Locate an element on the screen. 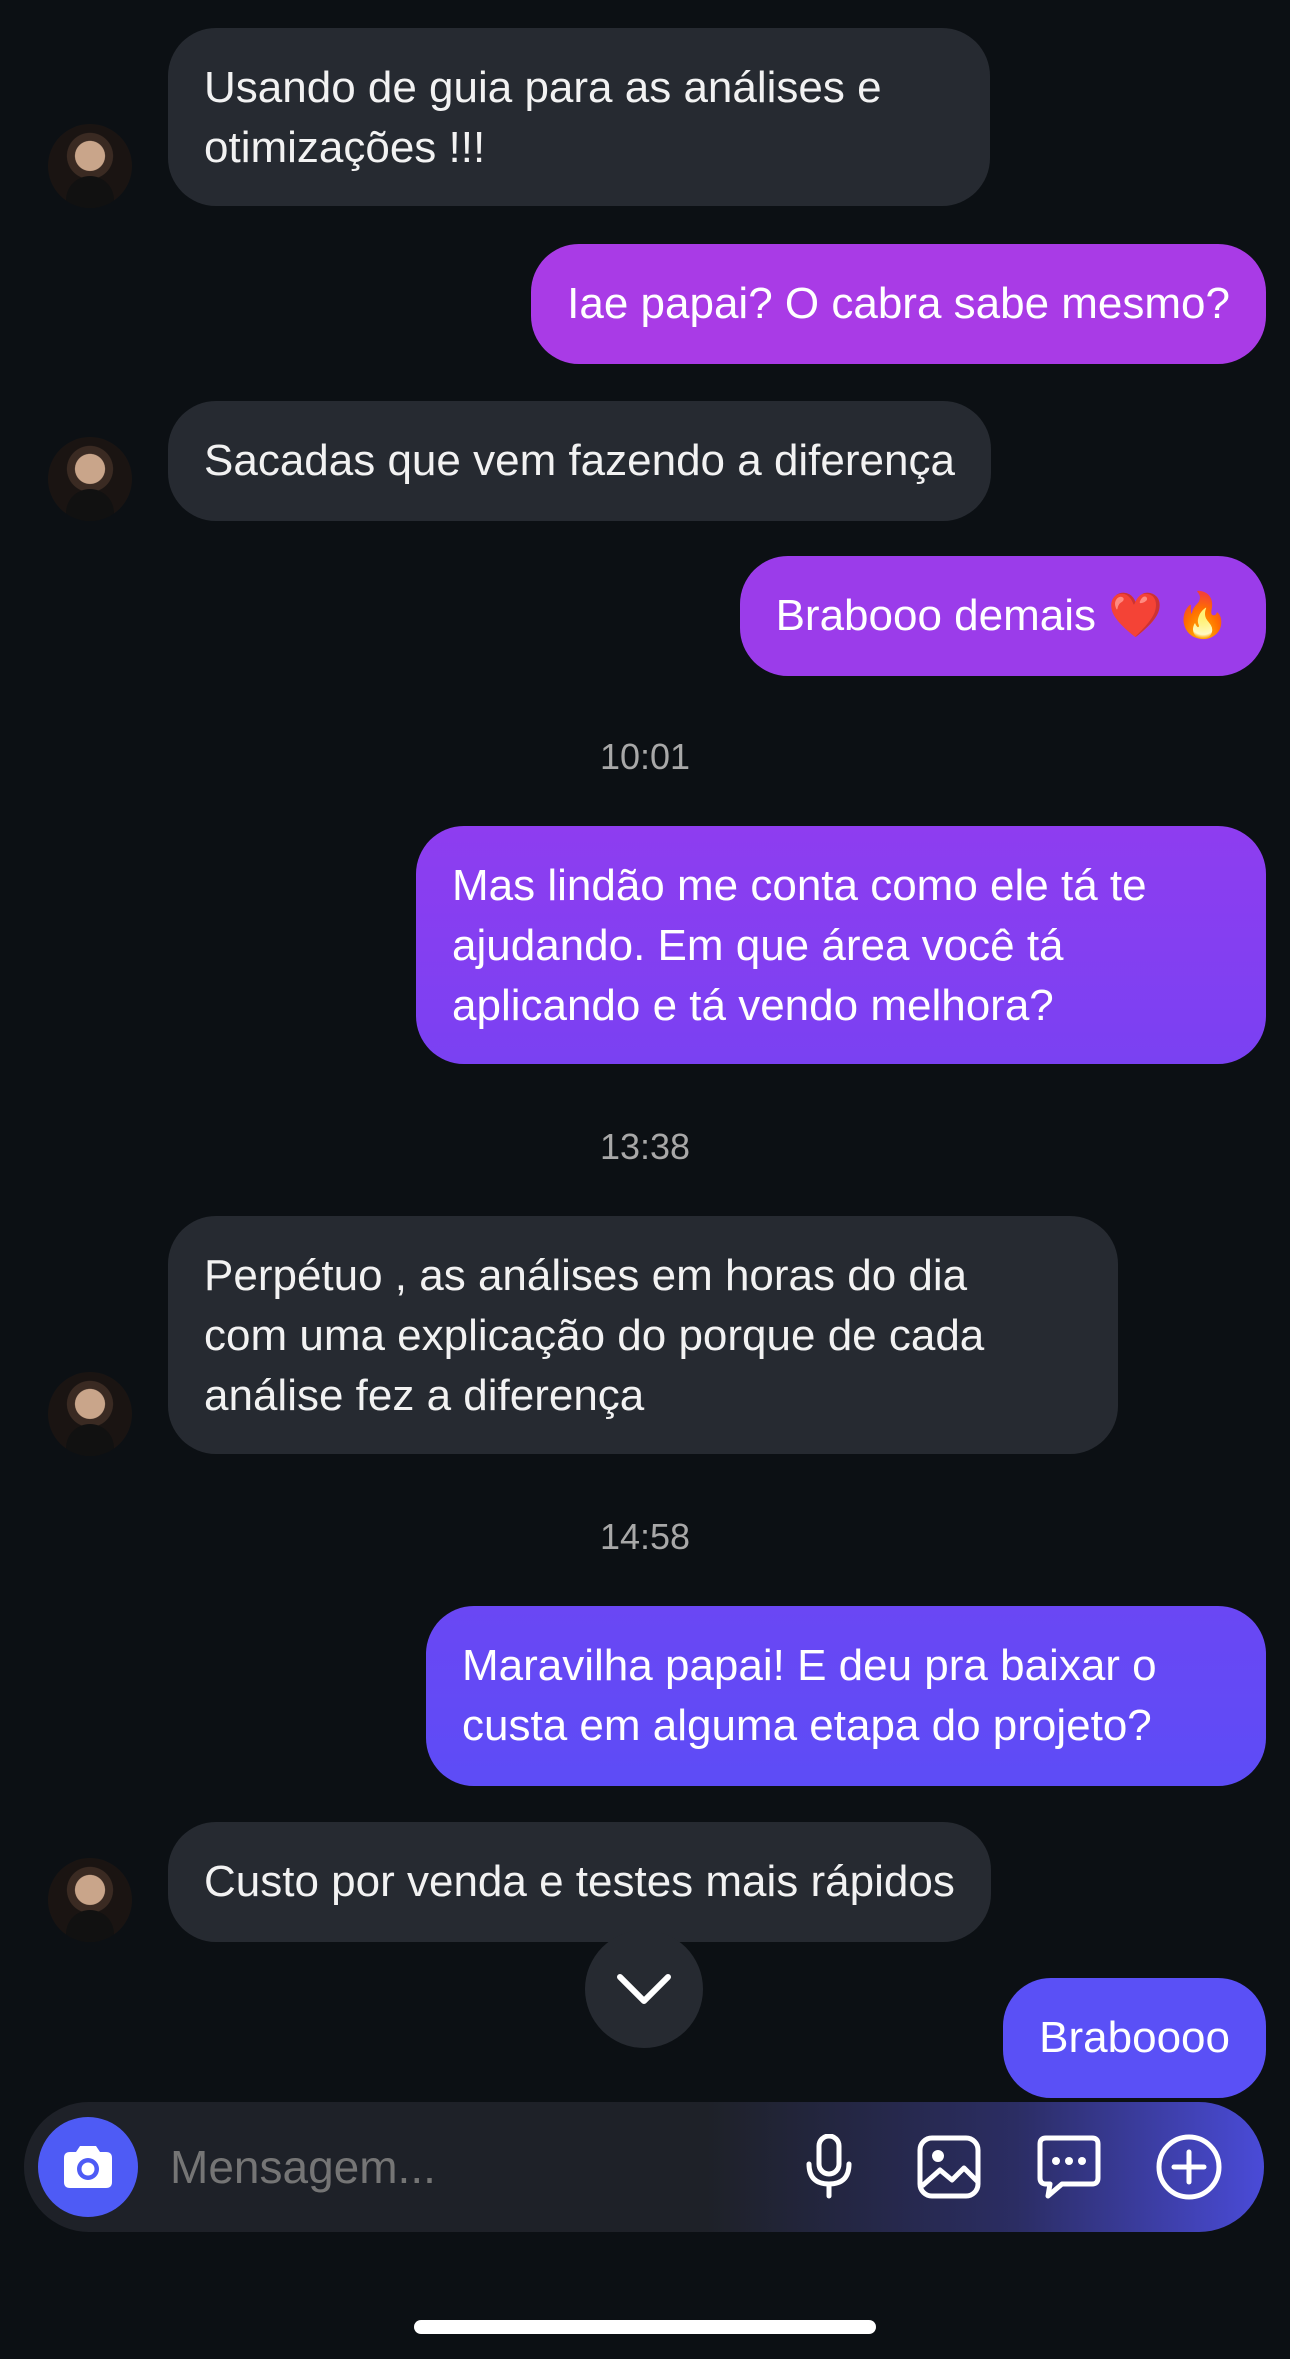 The height and width of the screenshot is (2359, 1290). camera-icon is located at coordinates (88, 2167).